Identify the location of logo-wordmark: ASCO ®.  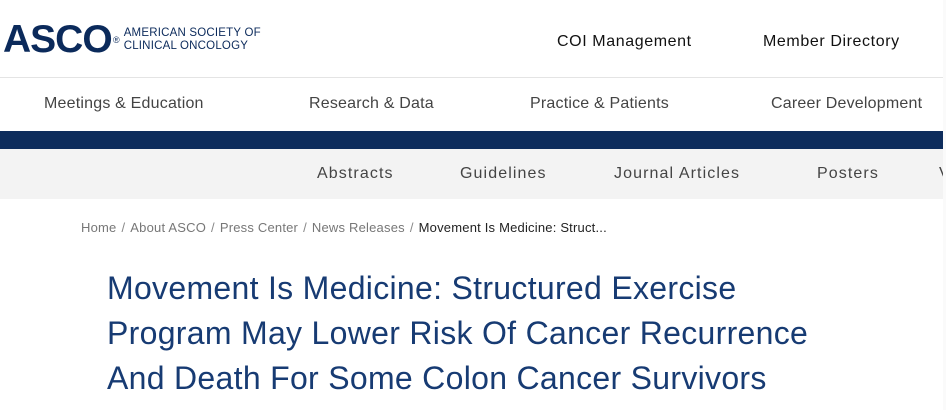
(61, 39).